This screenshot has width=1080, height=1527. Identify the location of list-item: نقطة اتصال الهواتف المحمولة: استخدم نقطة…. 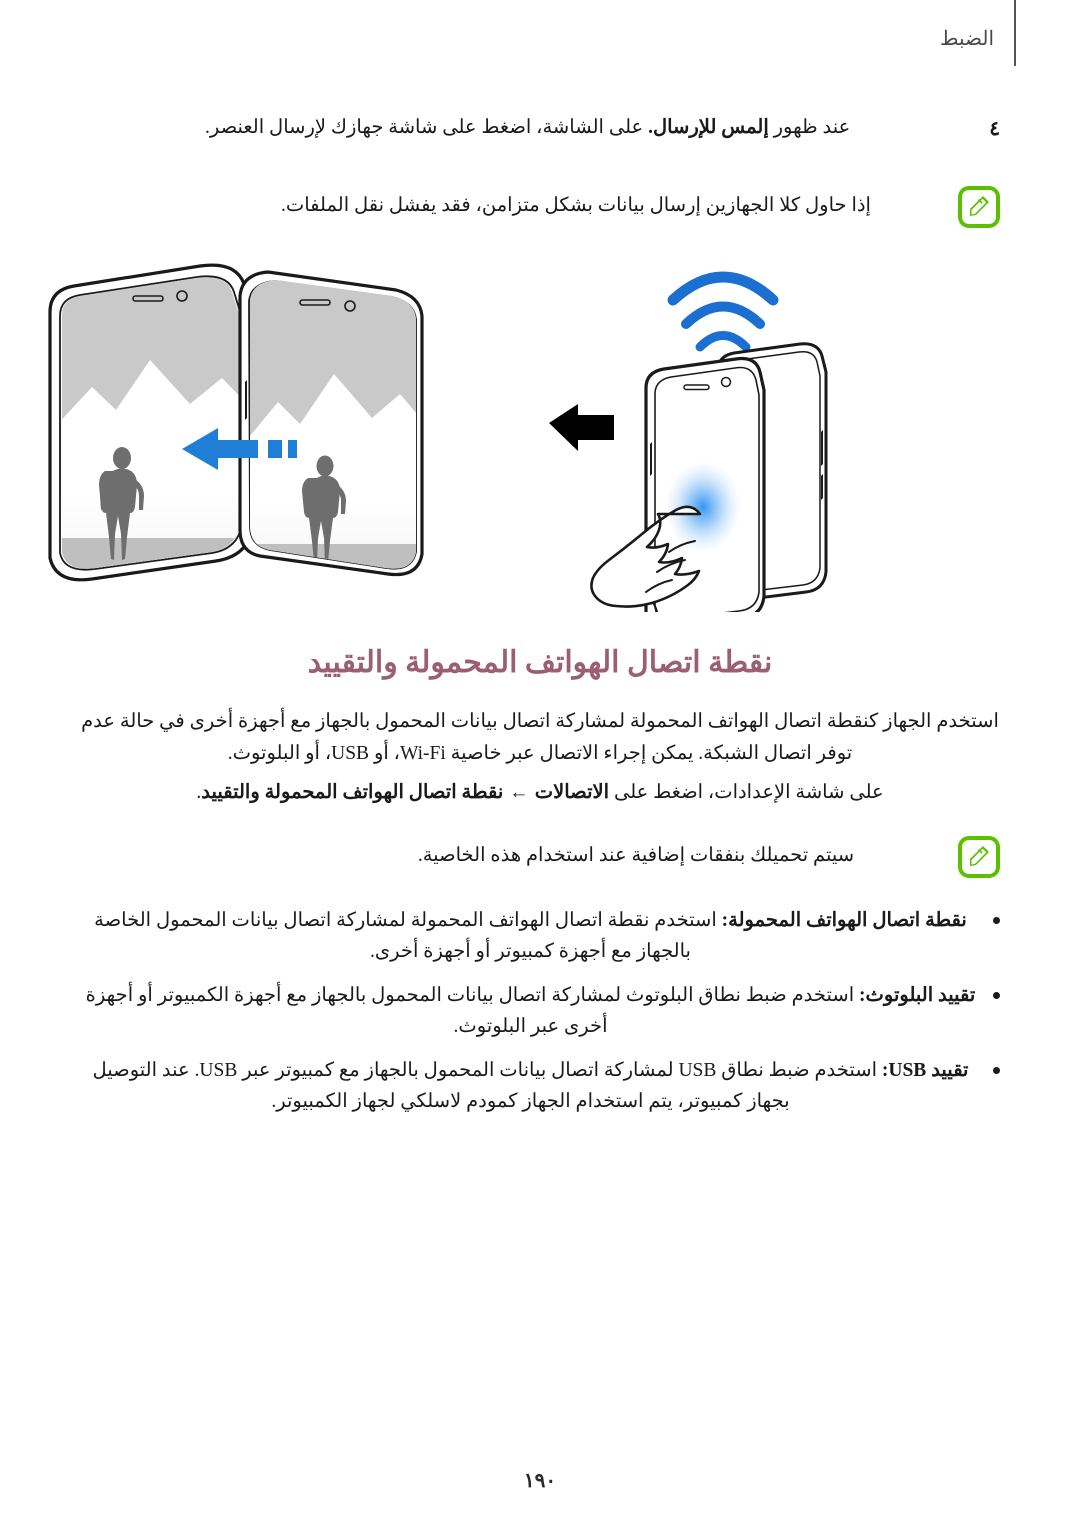
(540, 936).